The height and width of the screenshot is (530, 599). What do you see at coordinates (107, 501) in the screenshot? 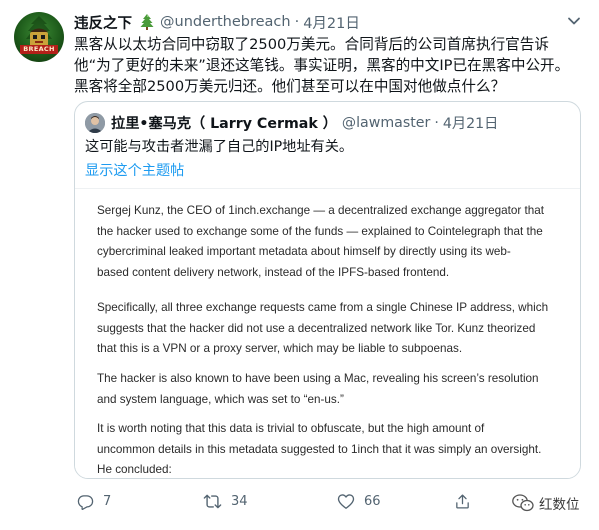
I see `reply-count: 7` at bounding box center [107, 501].